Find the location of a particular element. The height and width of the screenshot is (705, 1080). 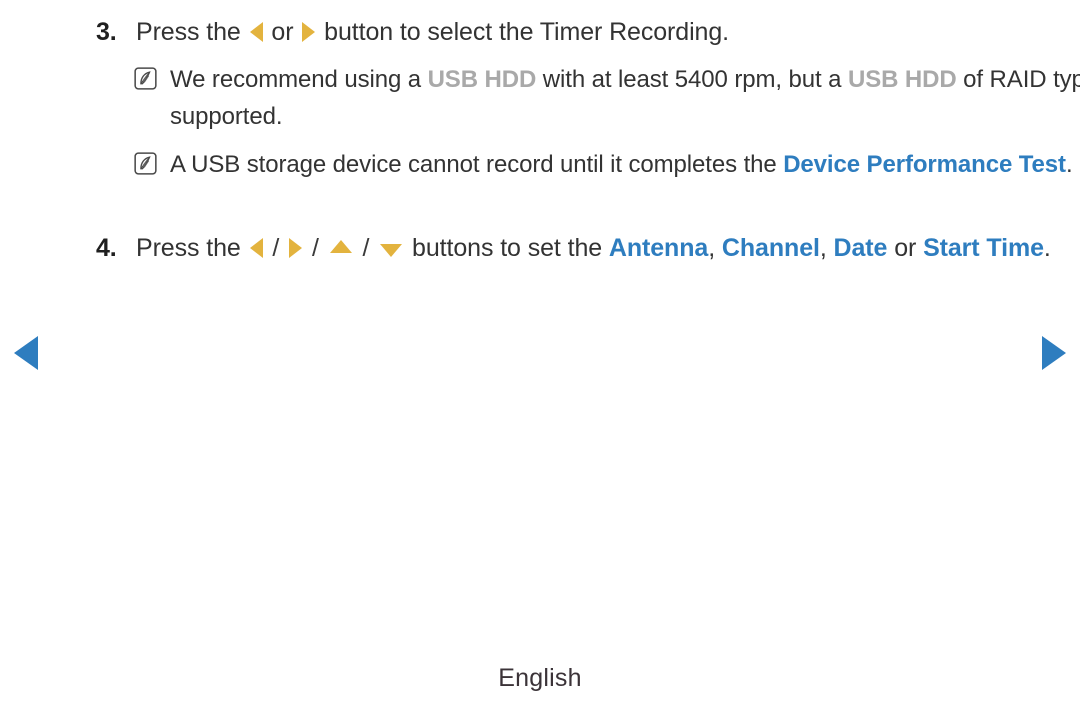

note-text-segment: . is located at coordinates (1069, 164).